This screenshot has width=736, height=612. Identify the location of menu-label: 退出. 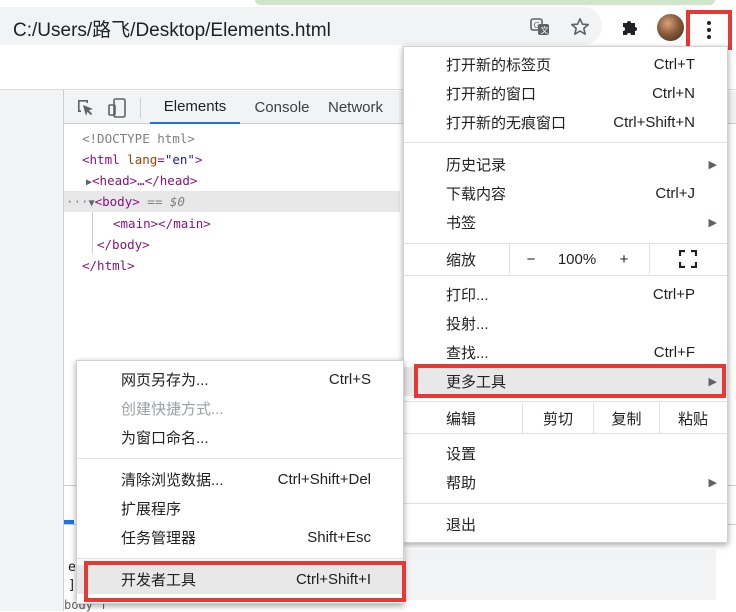
(461, 525).